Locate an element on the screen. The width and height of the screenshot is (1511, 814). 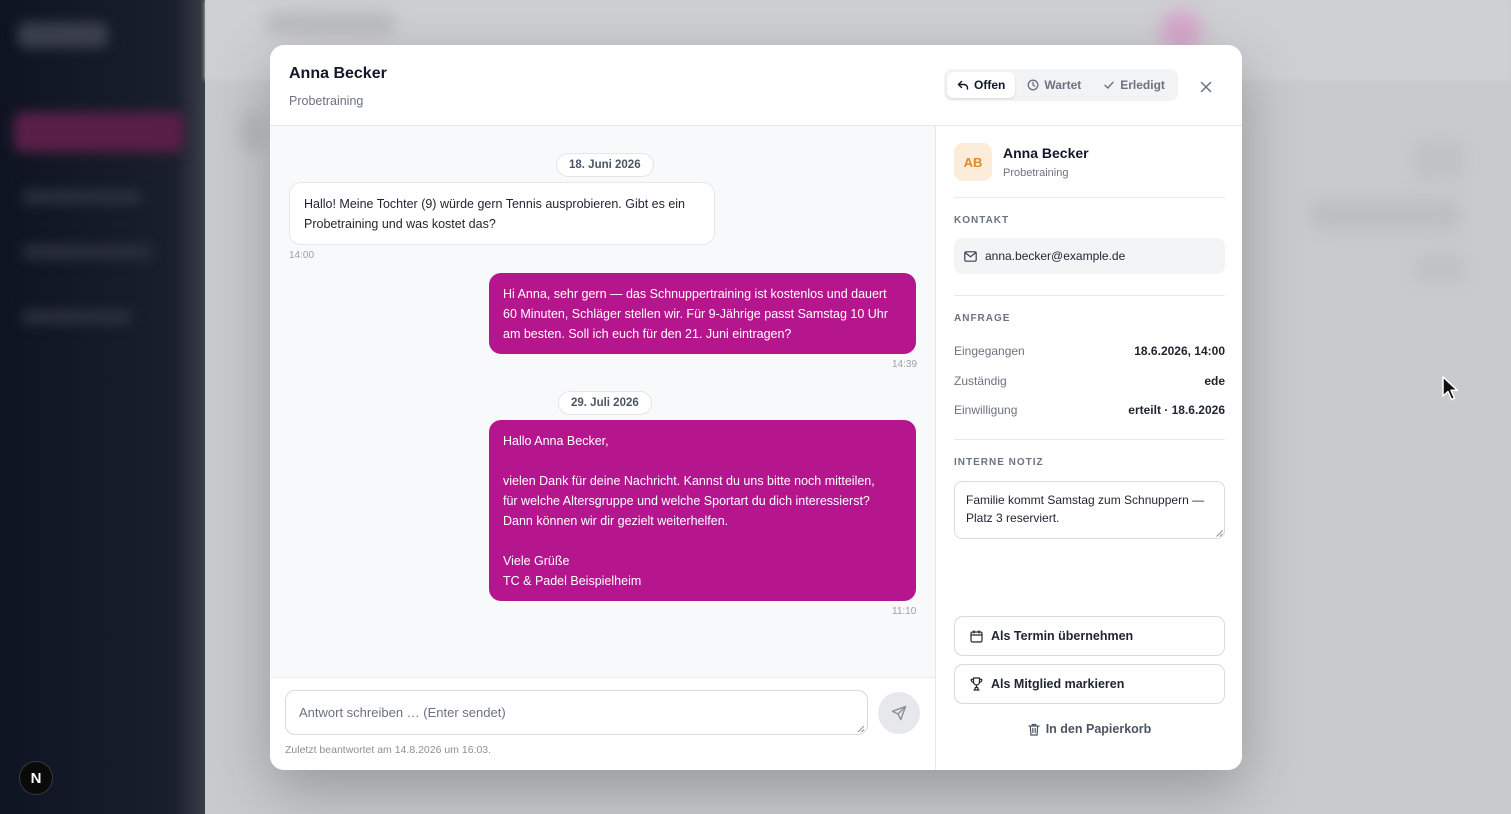
mark-as-member-label: Als Mitglied markieren is located at coordinates (1058, 684).